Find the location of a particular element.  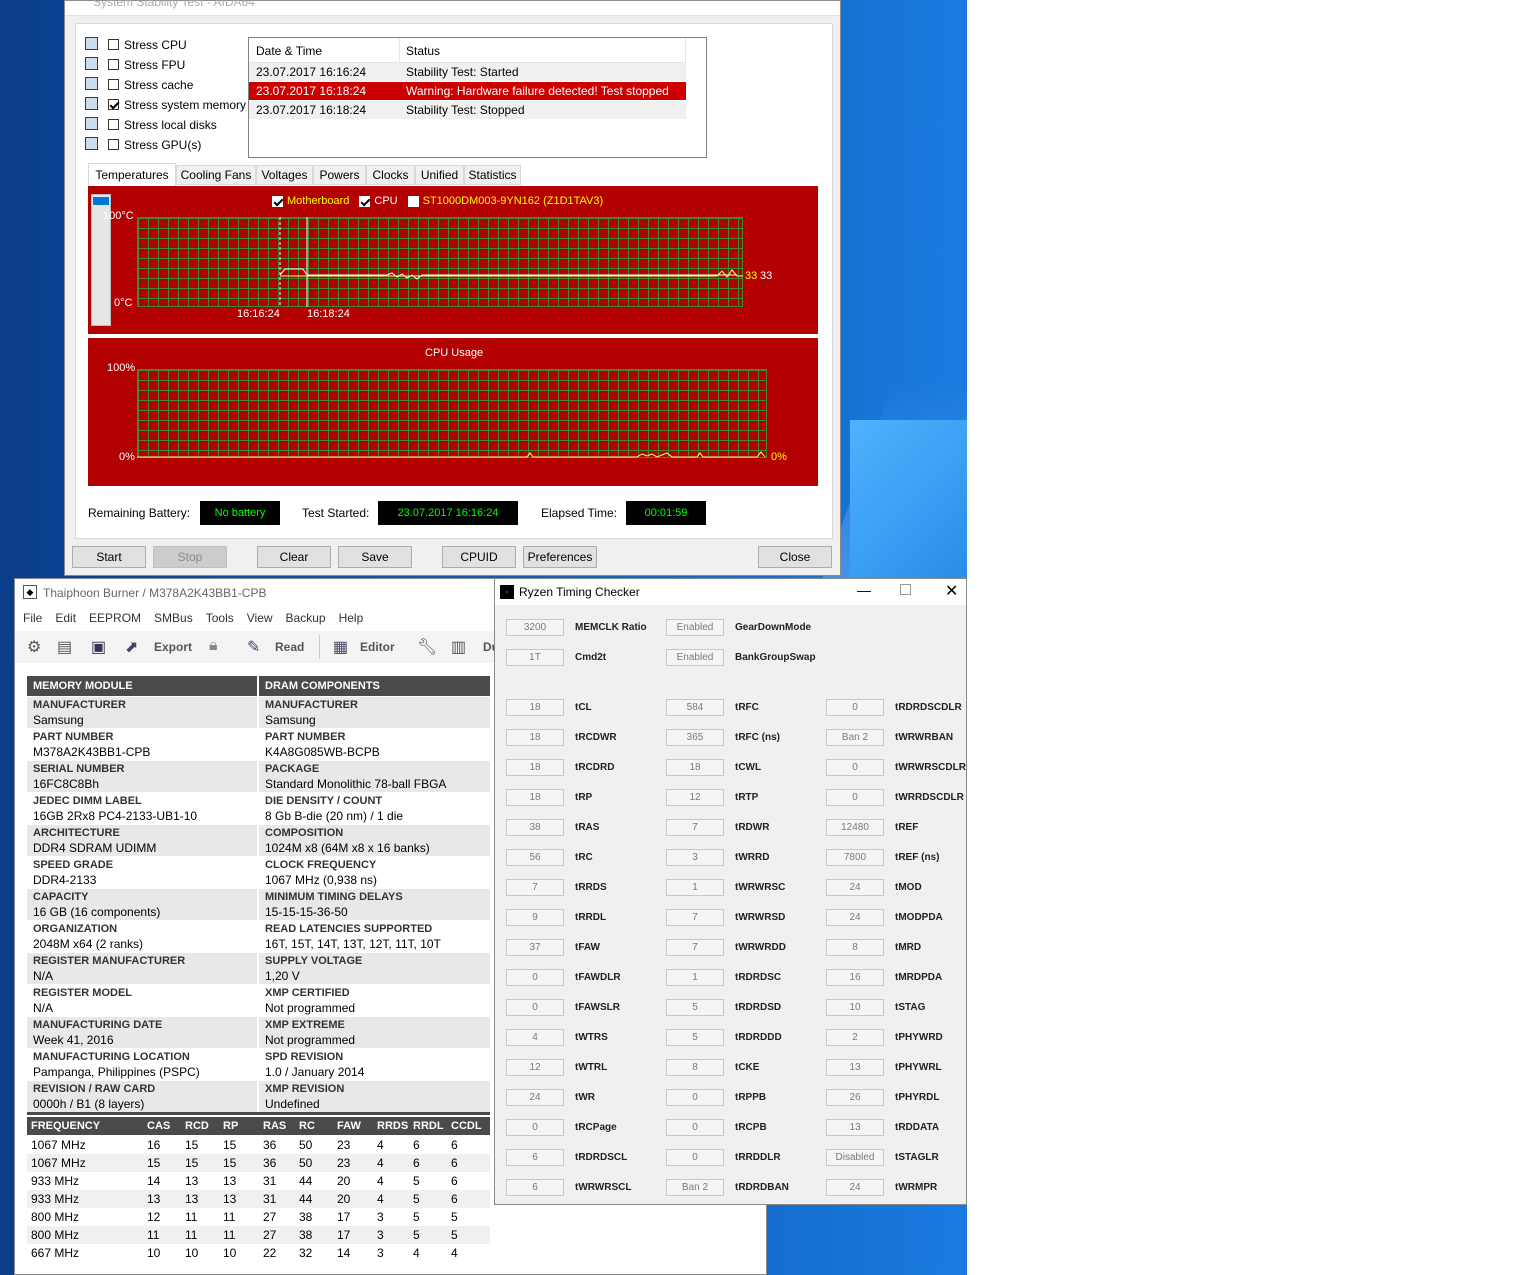

frequency-cell: 11 is located at coordinates (191, 1217).